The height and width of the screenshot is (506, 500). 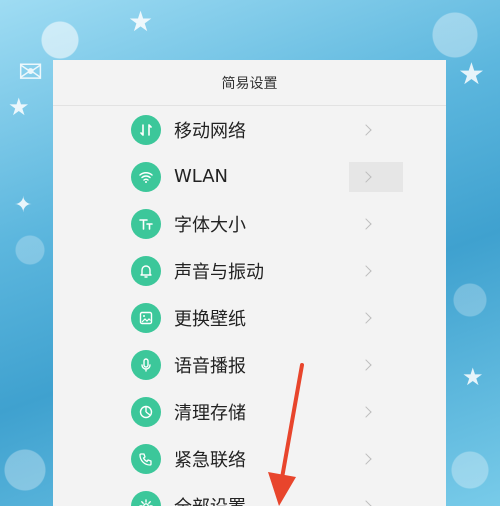 What do you see at coordinates (210, 225) in the screenshot?
I see `setting-item-label: 字体大小` at bounding box center [210, 225].